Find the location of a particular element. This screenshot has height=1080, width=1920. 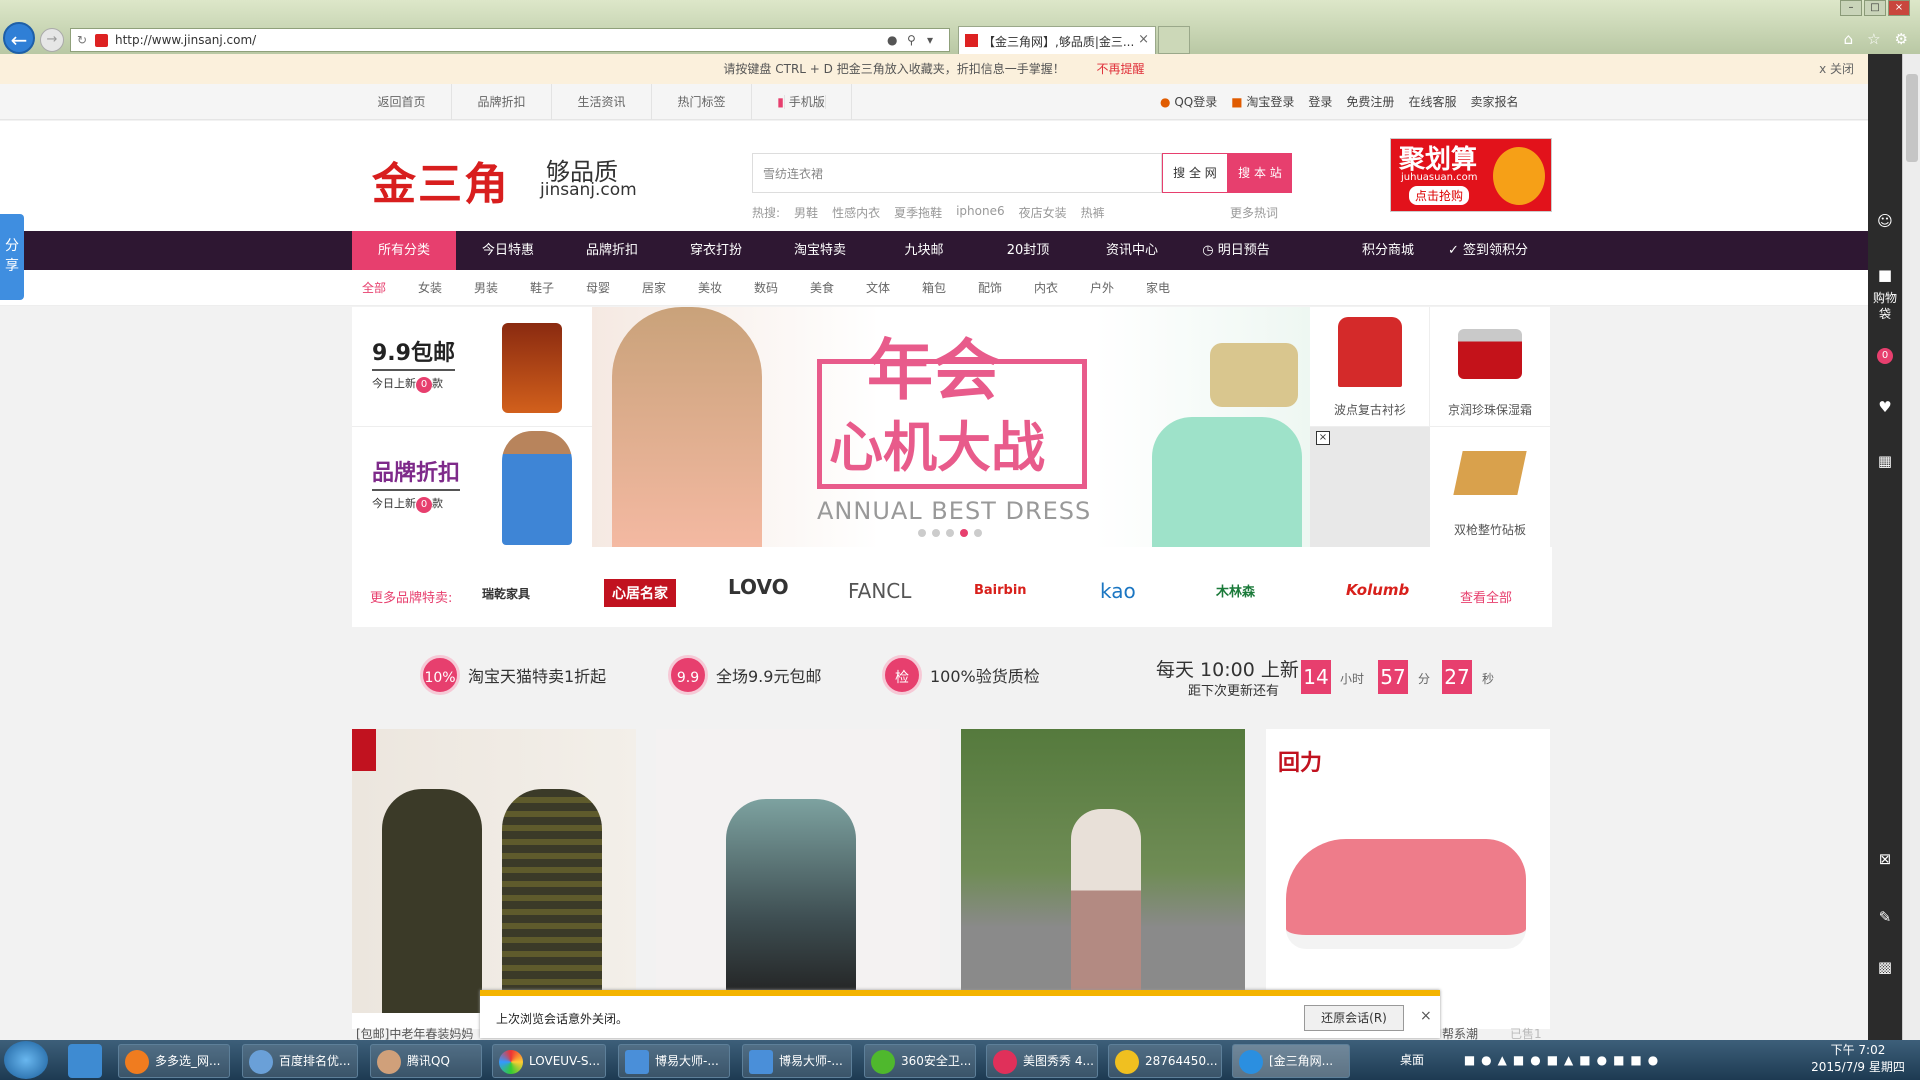

hot-keyword: 夜店女装 is located at coordinates (1043, 212).